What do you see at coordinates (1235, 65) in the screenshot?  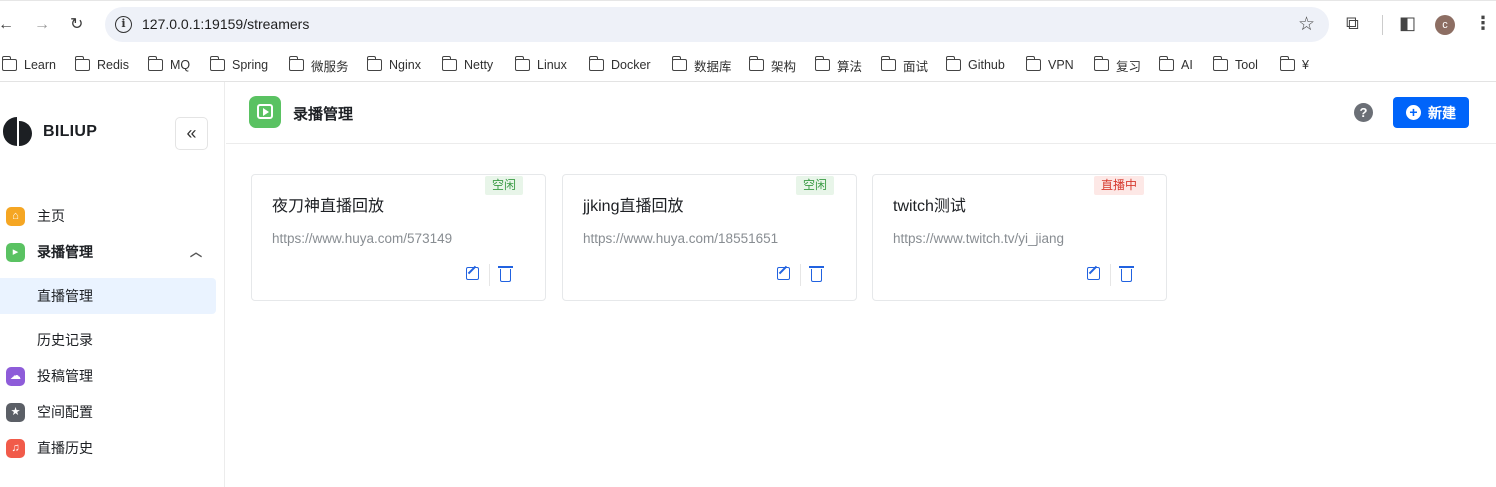 I see `bookmark-folder: Tool` at bounding box center [1235, 65].